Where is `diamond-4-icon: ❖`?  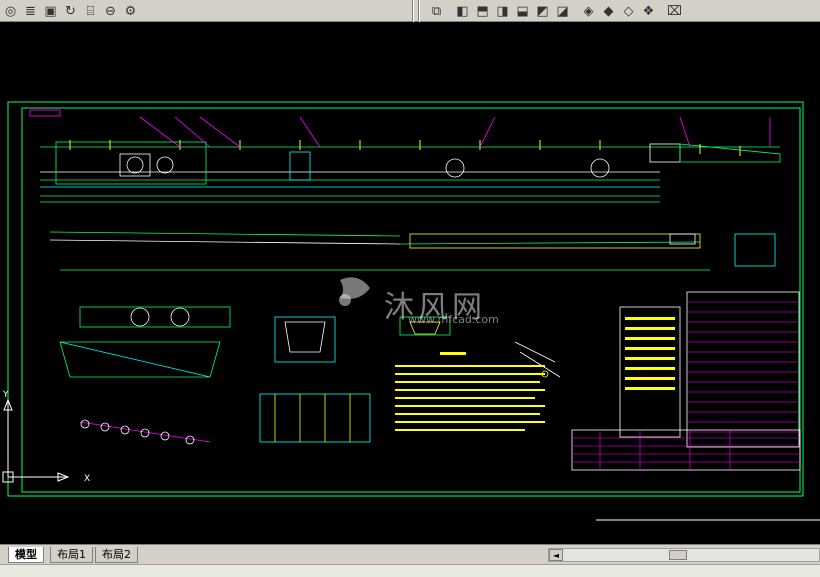
diamond-4-icon: ❖ is located at coordinates (648, 11).